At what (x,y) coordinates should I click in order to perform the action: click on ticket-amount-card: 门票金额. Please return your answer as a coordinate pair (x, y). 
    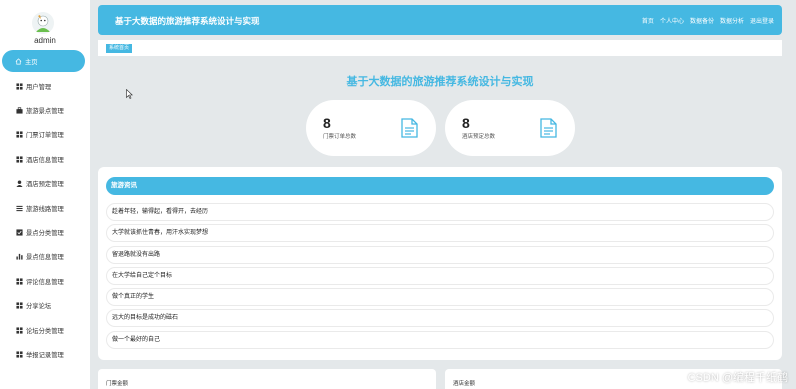
    Looking at the image, I should click on (267, 379).